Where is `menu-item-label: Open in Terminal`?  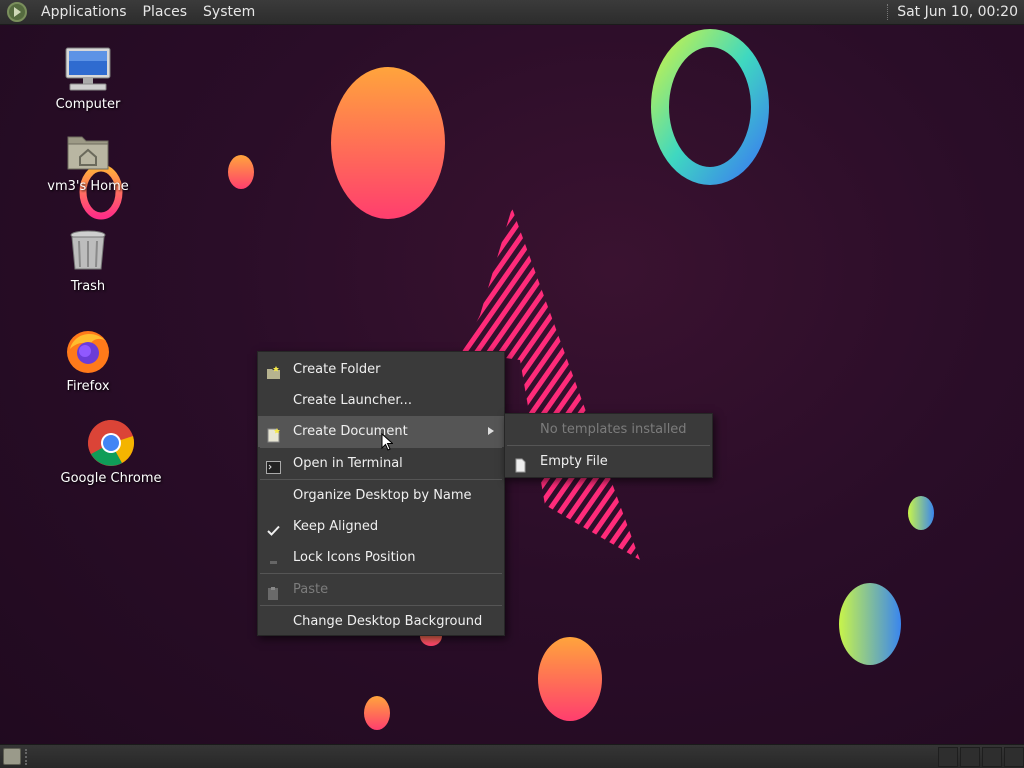
menu-item-label: Open in Terminal is located at coordinates (348, 463).